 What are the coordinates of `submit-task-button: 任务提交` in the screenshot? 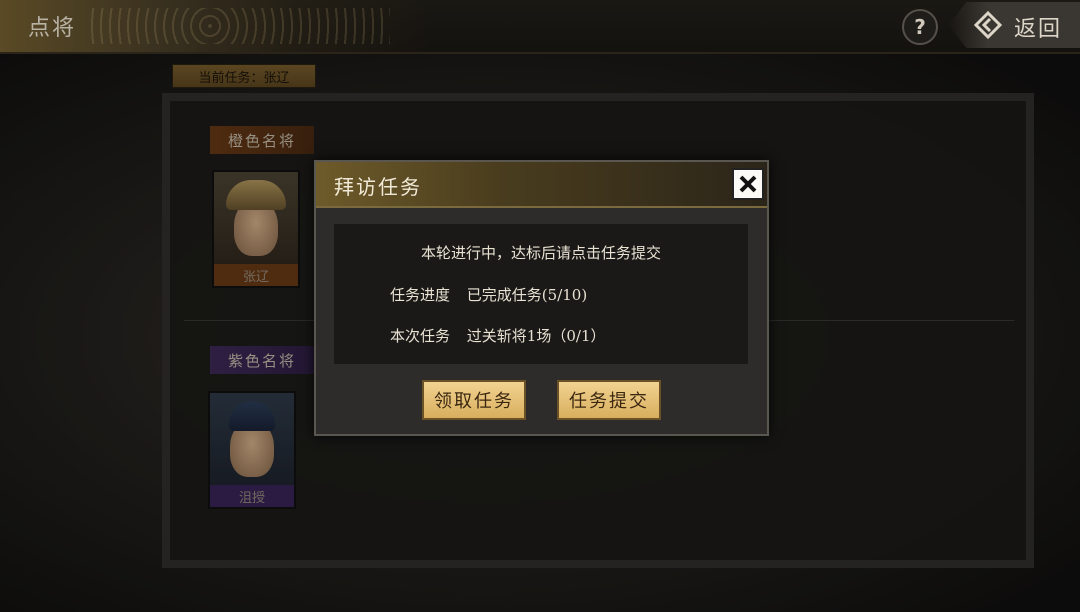 It's located at (609, 400).